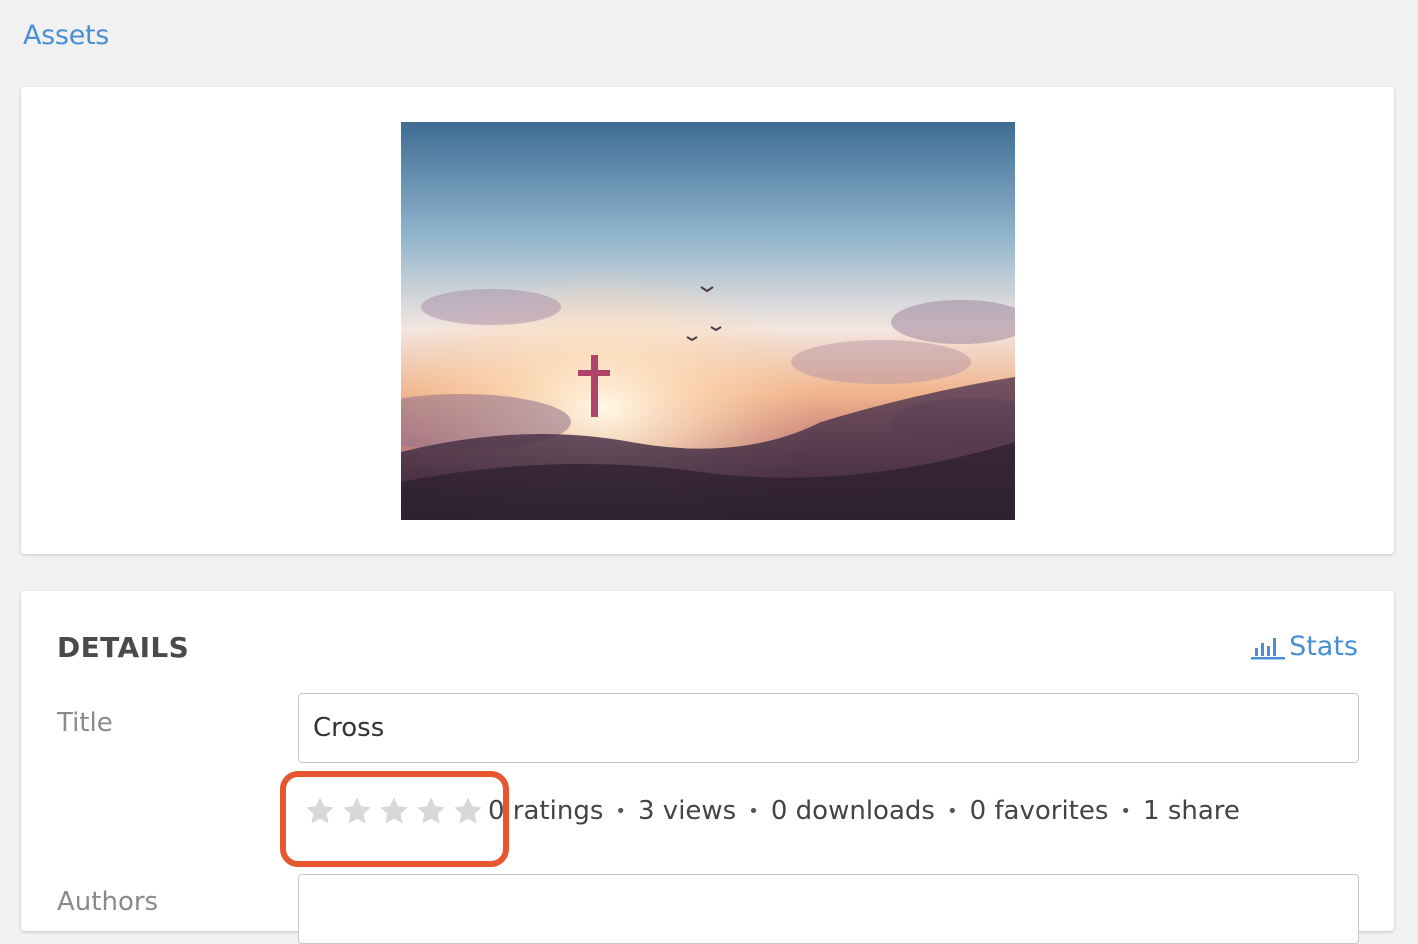 Image resolution: width=1418 pixels, height=944 pixels. I want to click on title-input, so click(828, 728).